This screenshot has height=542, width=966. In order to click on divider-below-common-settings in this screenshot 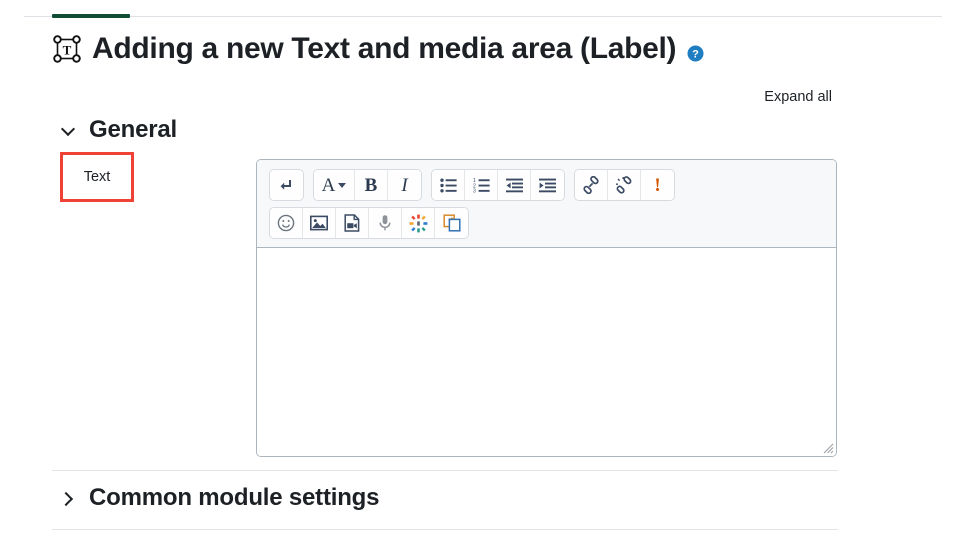, I will do `click(445, 529)`.